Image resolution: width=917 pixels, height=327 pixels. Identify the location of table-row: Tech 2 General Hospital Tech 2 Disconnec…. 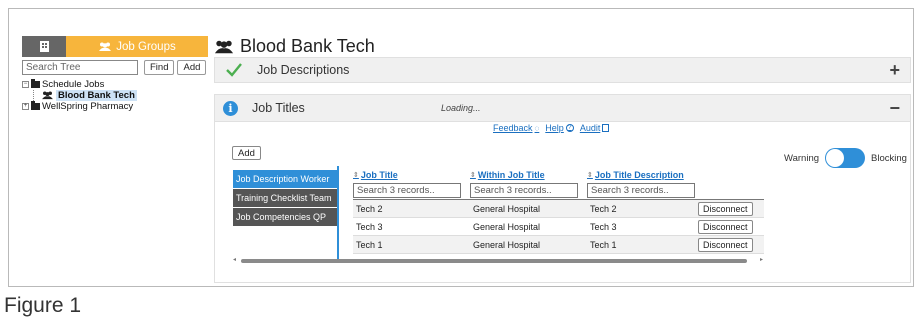
(558, 209).